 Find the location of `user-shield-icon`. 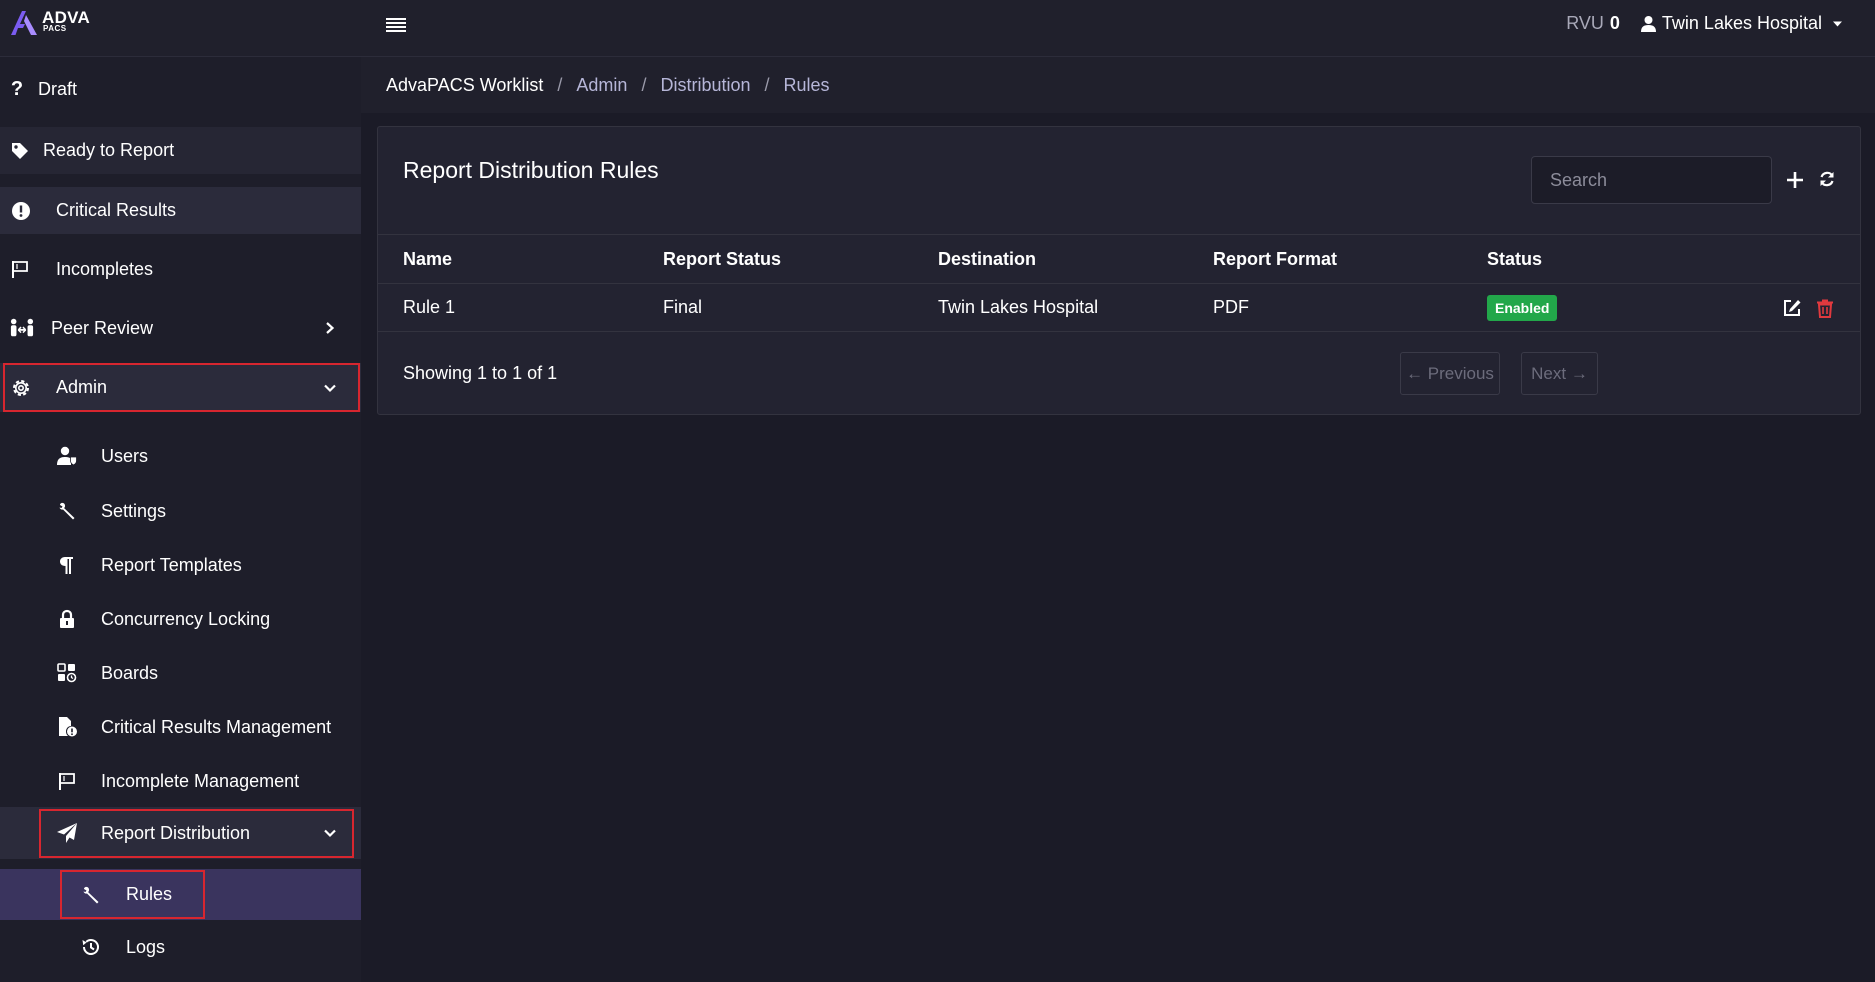

user-shield-icon is located at coordinates (67, 456).